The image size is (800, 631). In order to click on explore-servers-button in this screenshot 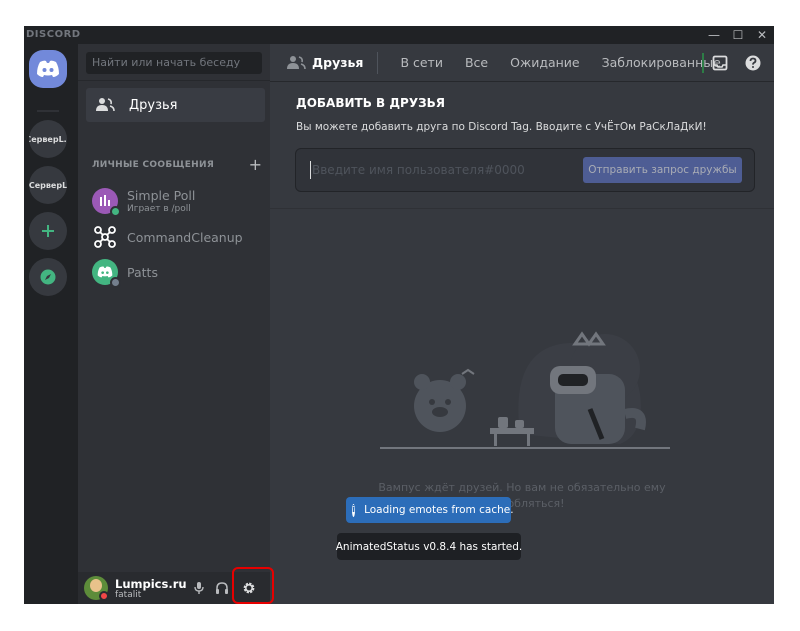, I will do `click(48, 277)`.